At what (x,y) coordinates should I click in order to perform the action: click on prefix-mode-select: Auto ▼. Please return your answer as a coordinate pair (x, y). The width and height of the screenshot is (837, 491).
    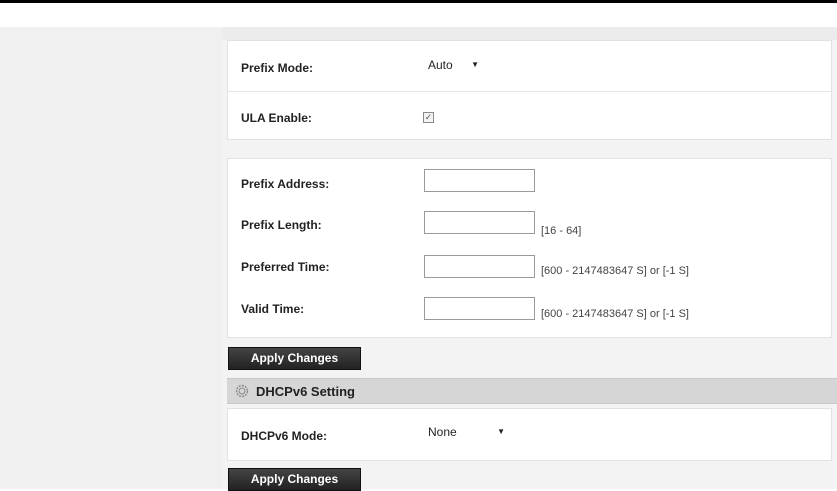
    Looking at the image, I should click on (452, 64).